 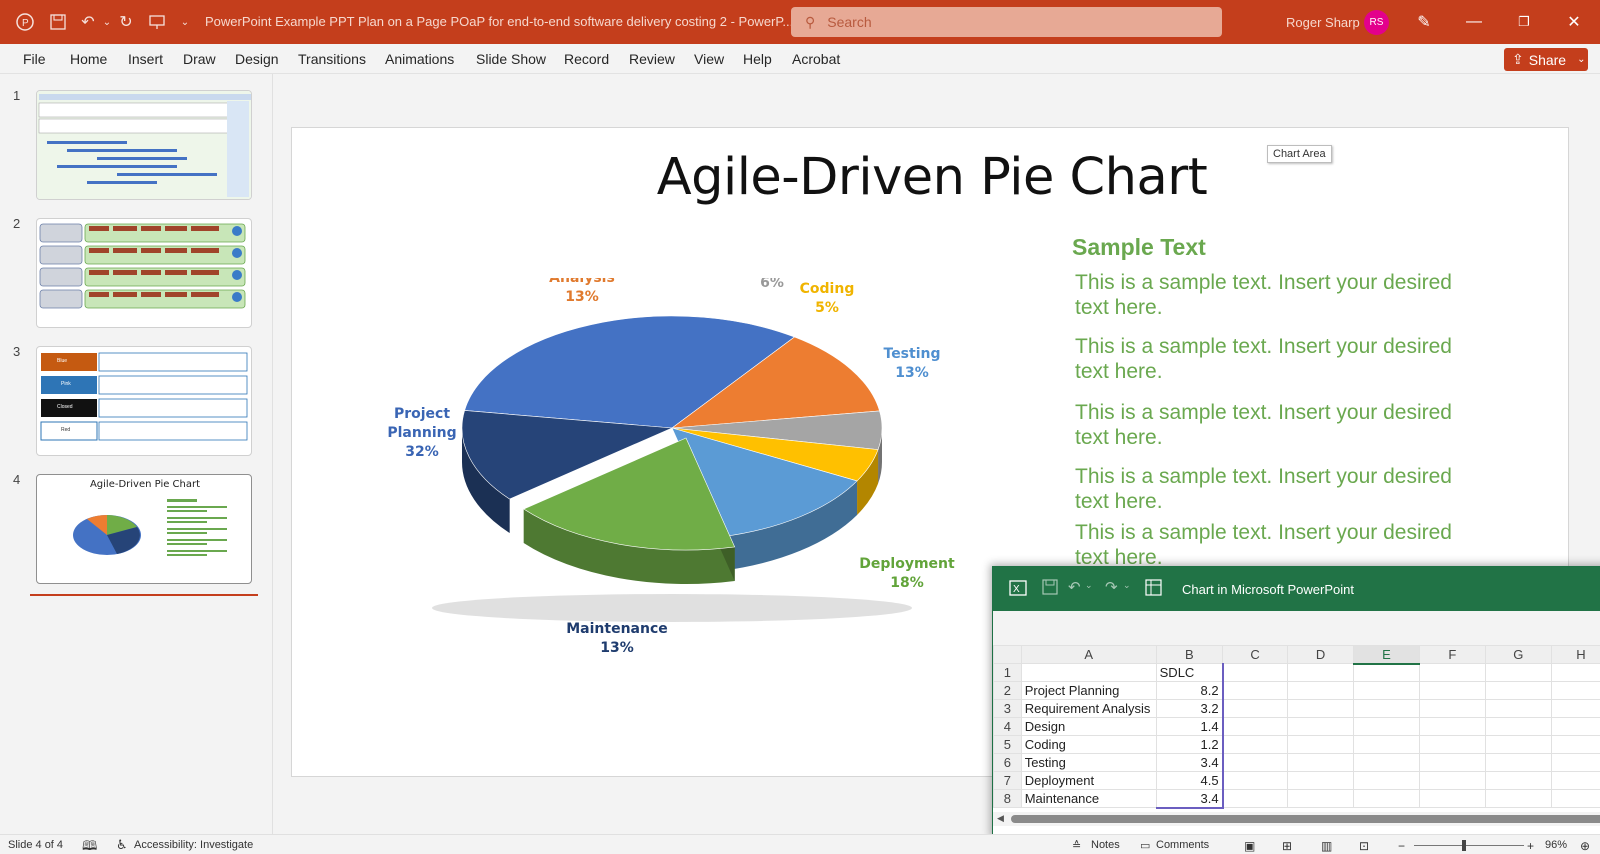 I want to click on customize-toolbar-icon: ⌄, so click(x=185, y=22).